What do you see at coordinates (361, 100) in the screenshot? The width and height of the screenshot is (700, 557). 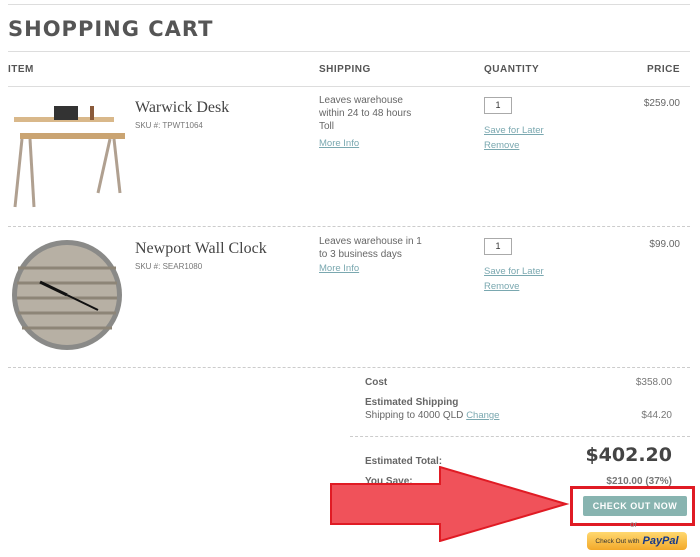 I see `shipping-line: Leaves warehouse` at bounding box center [361, 100].